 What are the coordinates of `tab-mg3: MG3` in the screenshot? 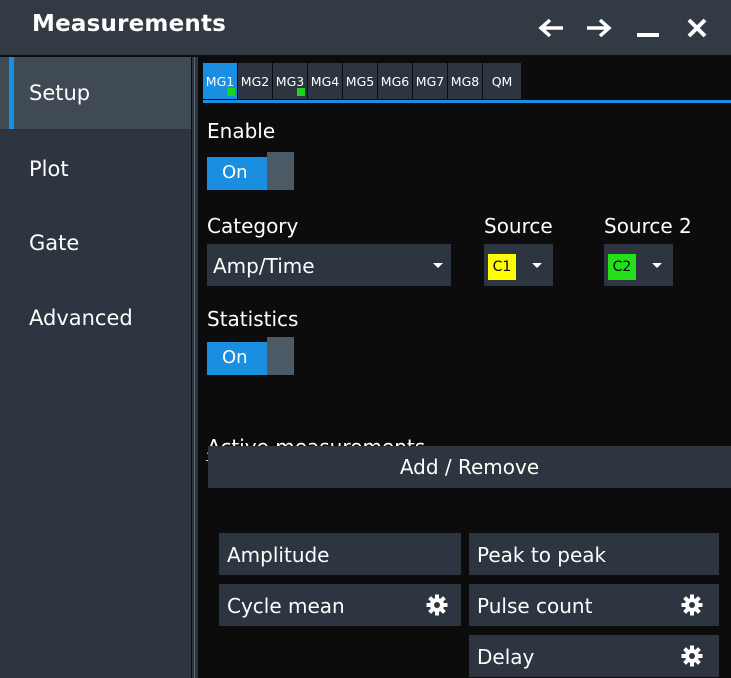 It's located at (290, 81).